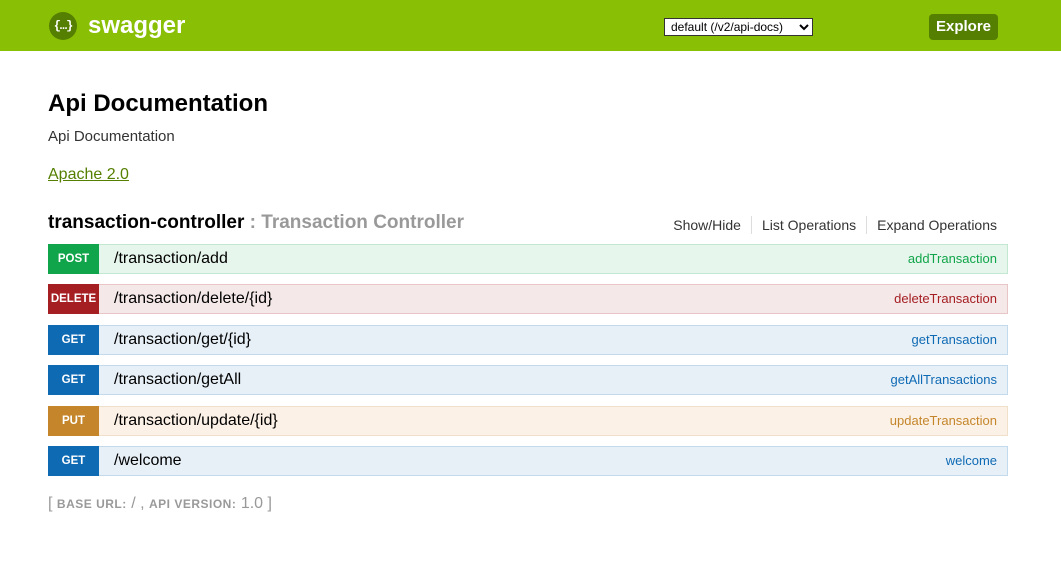 The width and height of the screenshot is (1061, 569). I want to click on operation-path: /transaction/update/{id}, so click(196, 421).